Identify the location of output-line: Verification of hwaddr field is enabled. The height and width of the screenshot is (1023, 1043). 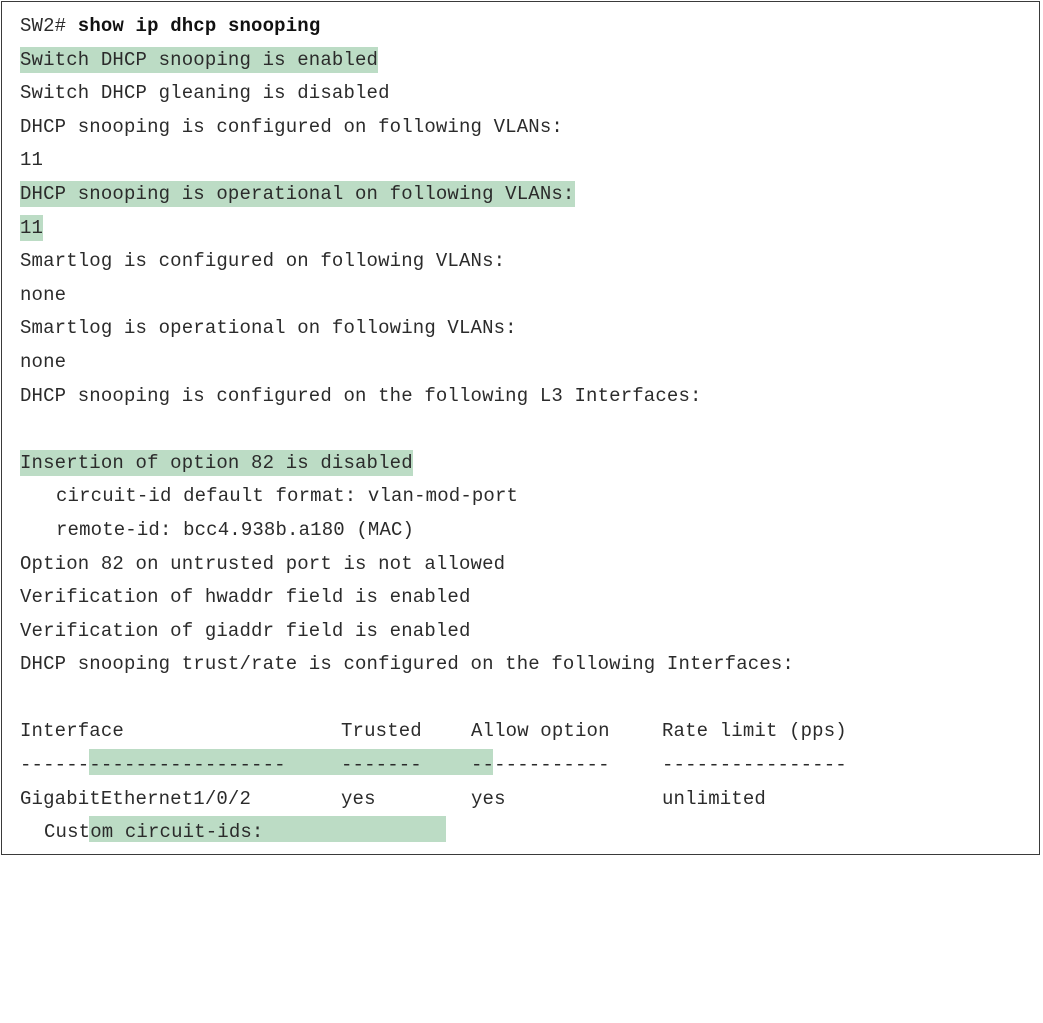
(245, 597).